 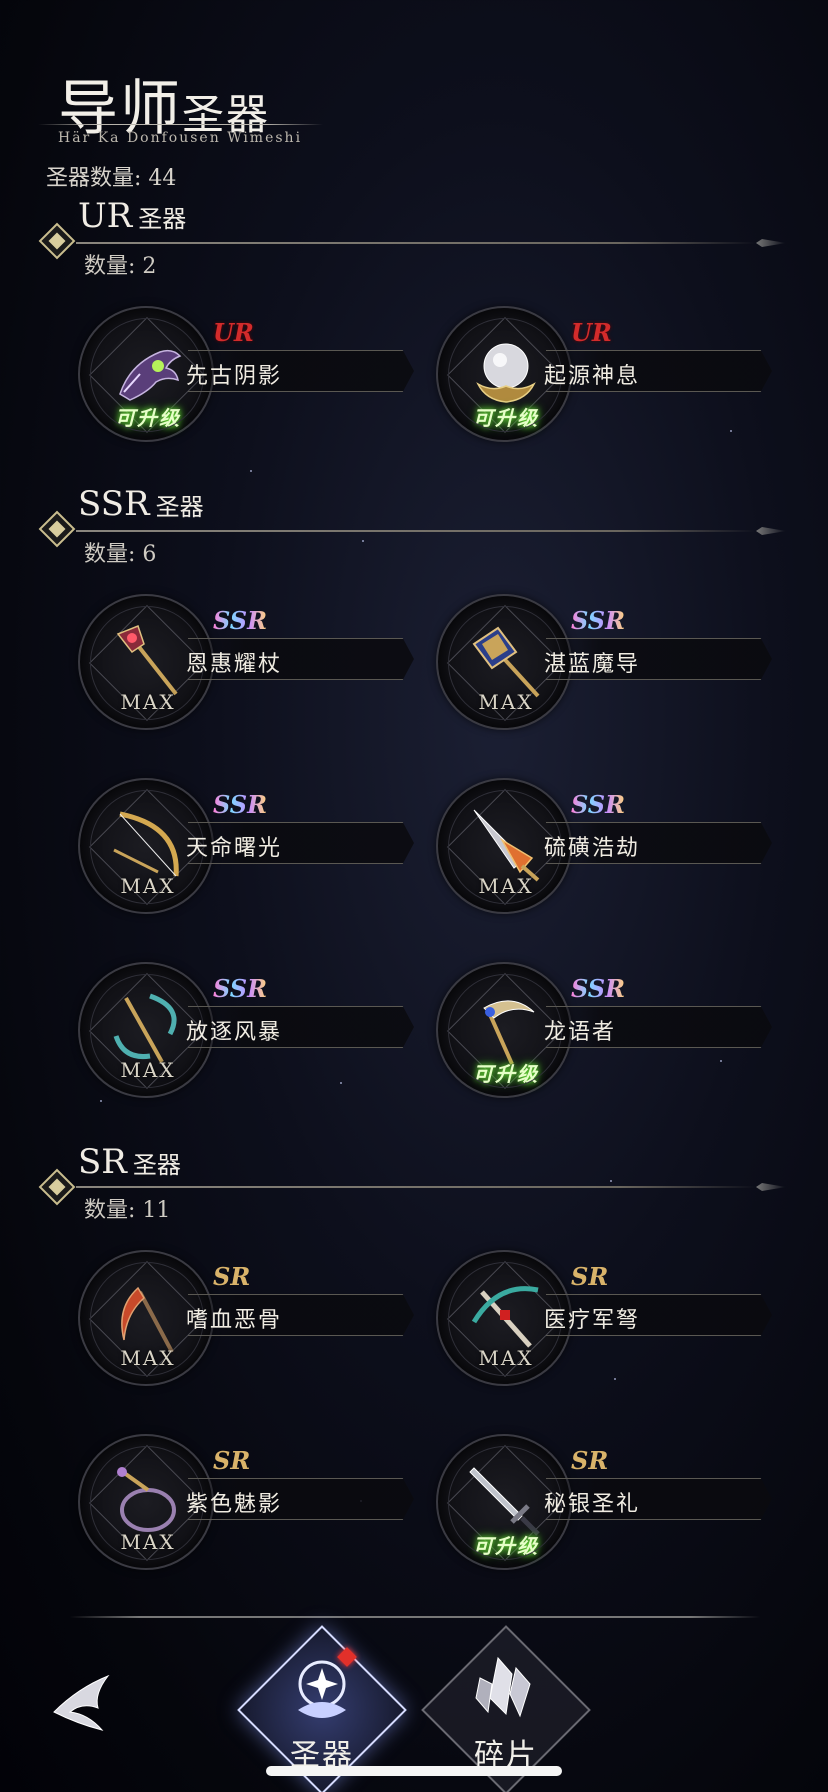 I want to click on artifact-card-yiliao-junnu: MAX SR 医疗军弩, so click(x=606, y=1320).